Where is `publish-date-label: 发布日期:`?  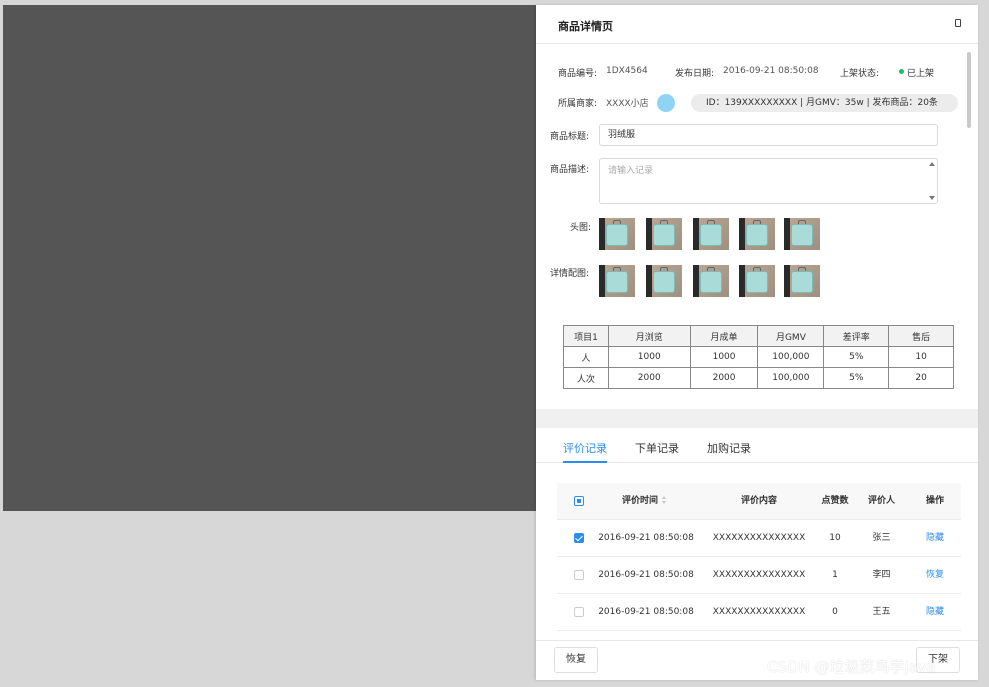
publish-date-label: 发布日期: is located at coordinates (695, 74).